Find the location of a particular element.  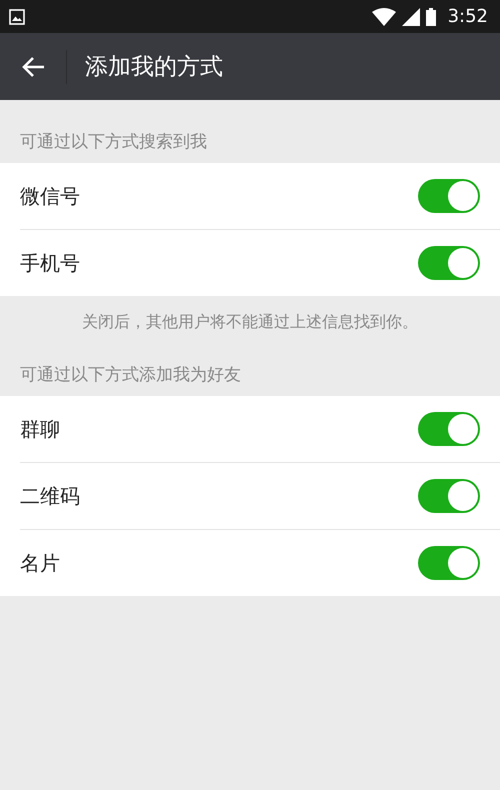

back-arrow-icon is located at coordinates (34, 66).